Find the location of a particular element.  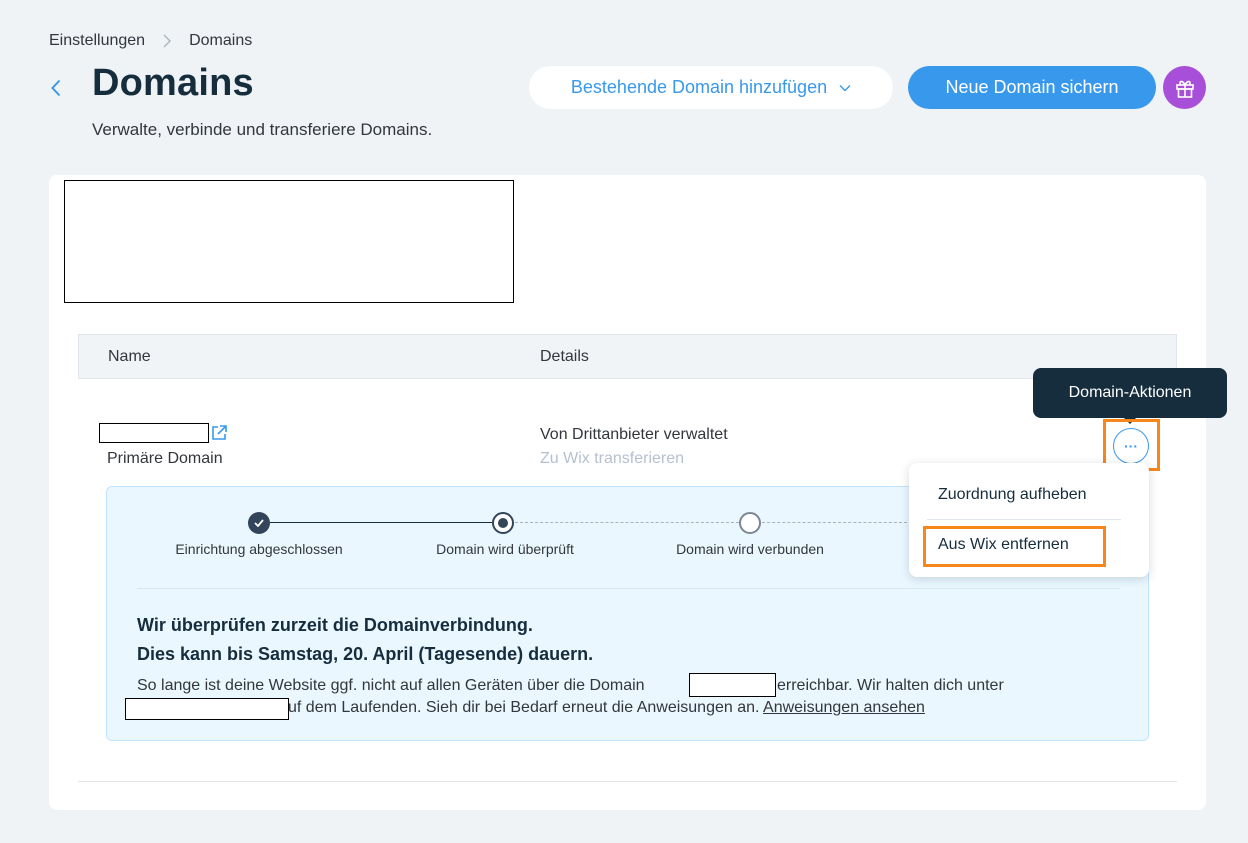

gift-button is located at coordinates (1184, 87).